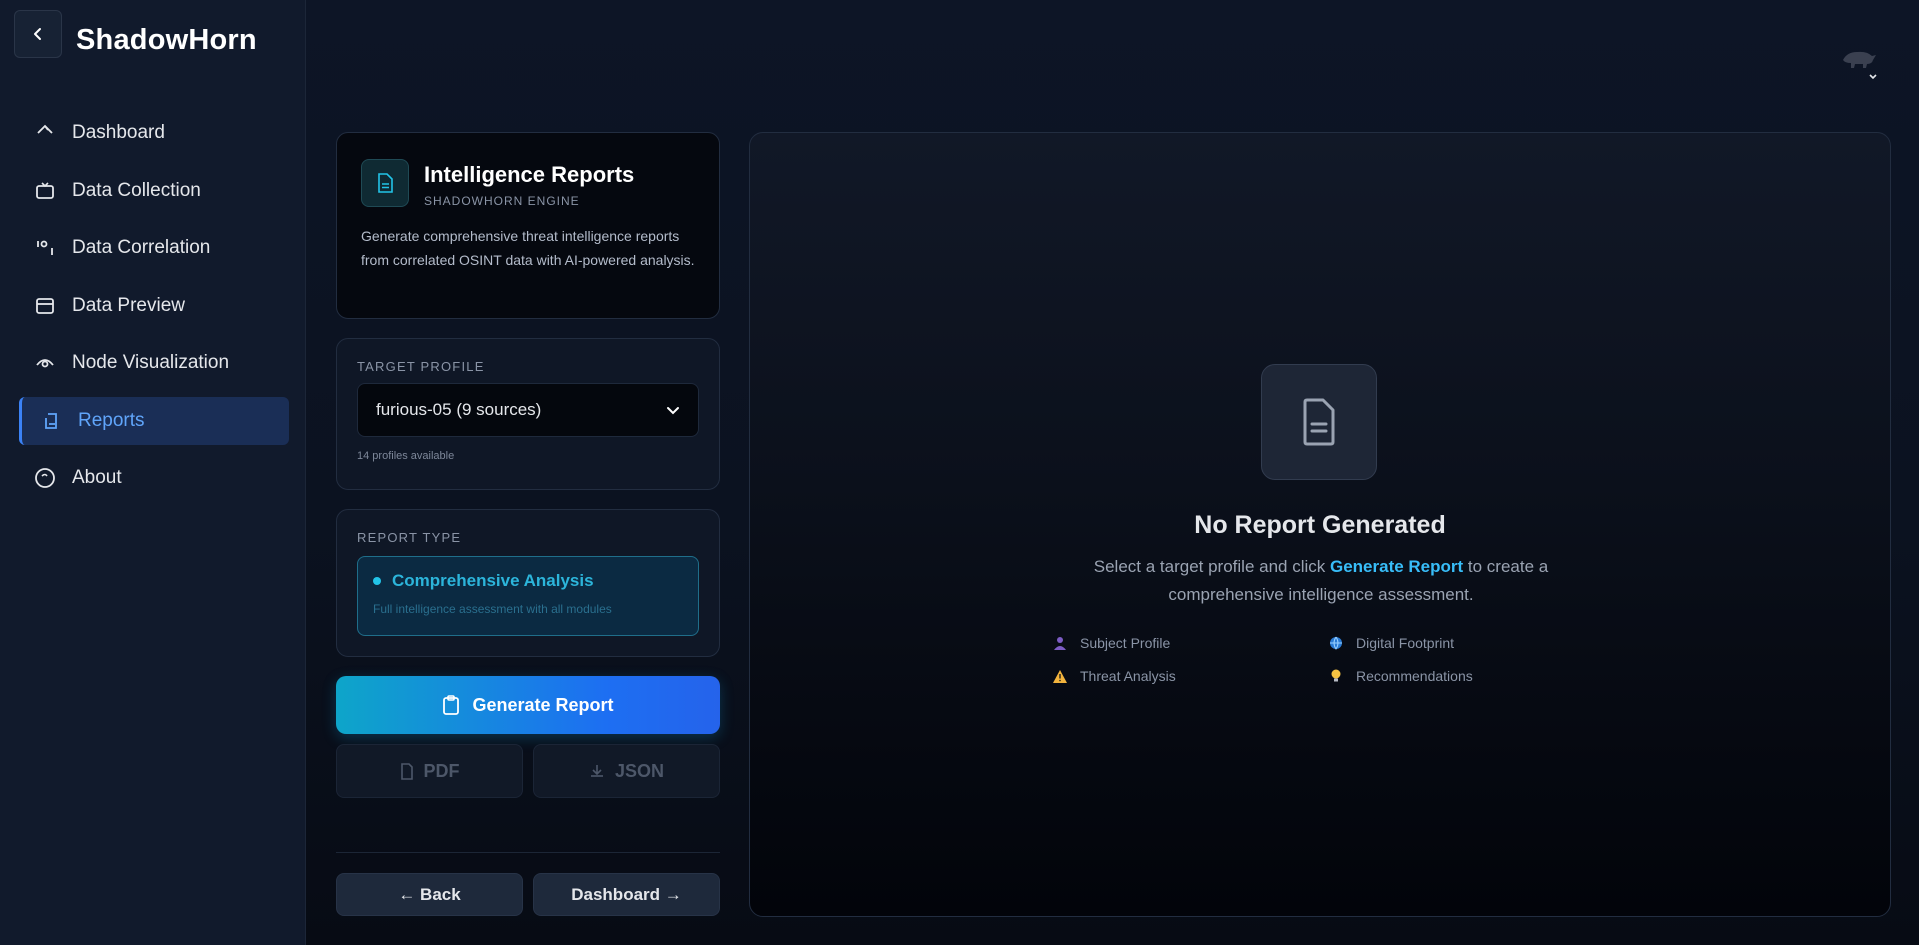 The width and height of the screenshot is (1919, 946). I want to click on app-title: ShadowHorn, so click(166, 40).